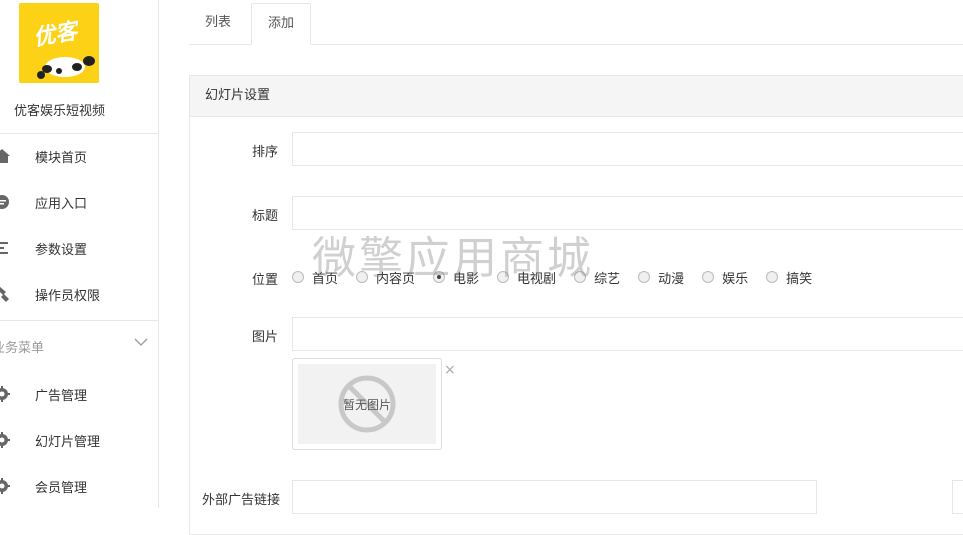 This screenshot has width=963, height=535. What do you see at coordinates (264, 152) in the screenshot?
I see `order-label: 排序` at bounding box center [264, 152].